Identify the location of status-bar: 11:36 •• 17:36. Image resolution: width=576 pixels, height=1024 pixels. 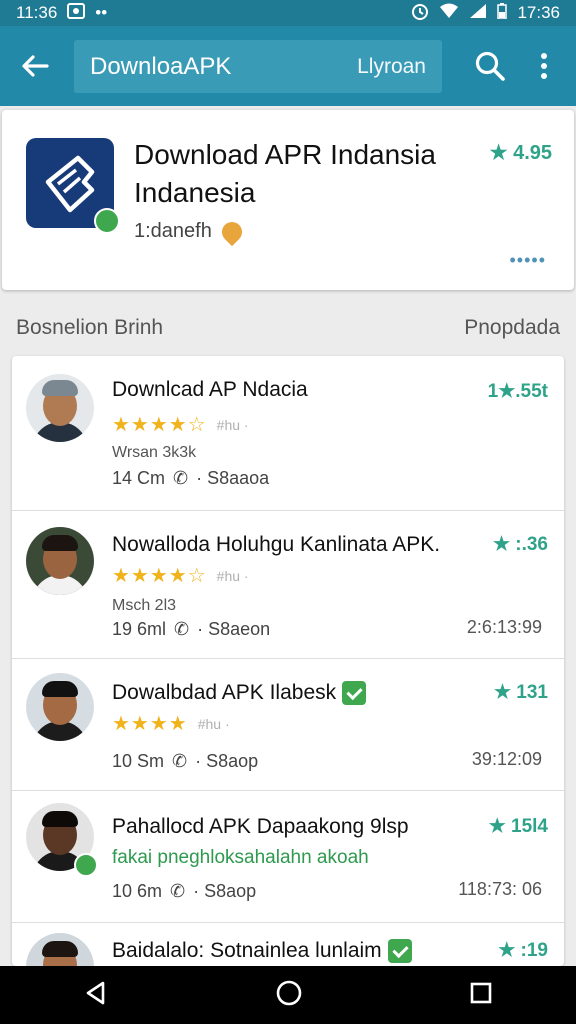
(288, 13).